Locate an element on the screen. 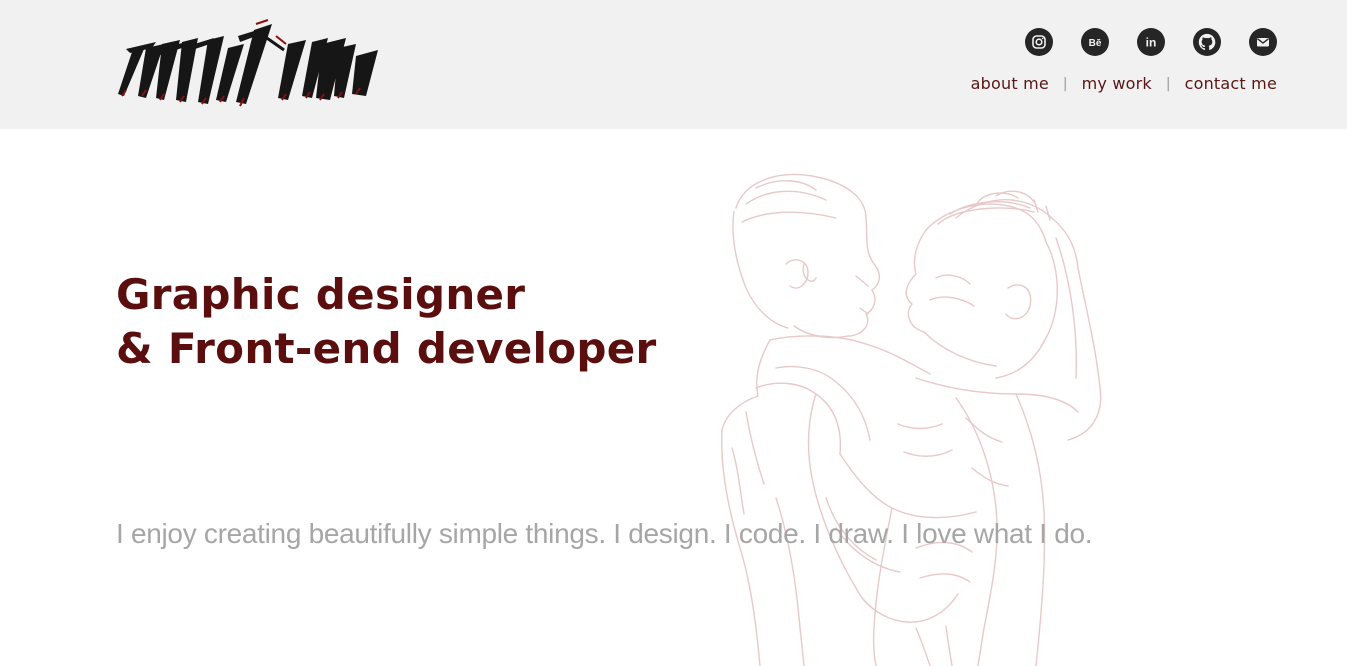 Image resolution: width=1347 pixels, height=666 pixels. social-links: Bē in is located at coordinates (1151, 42).